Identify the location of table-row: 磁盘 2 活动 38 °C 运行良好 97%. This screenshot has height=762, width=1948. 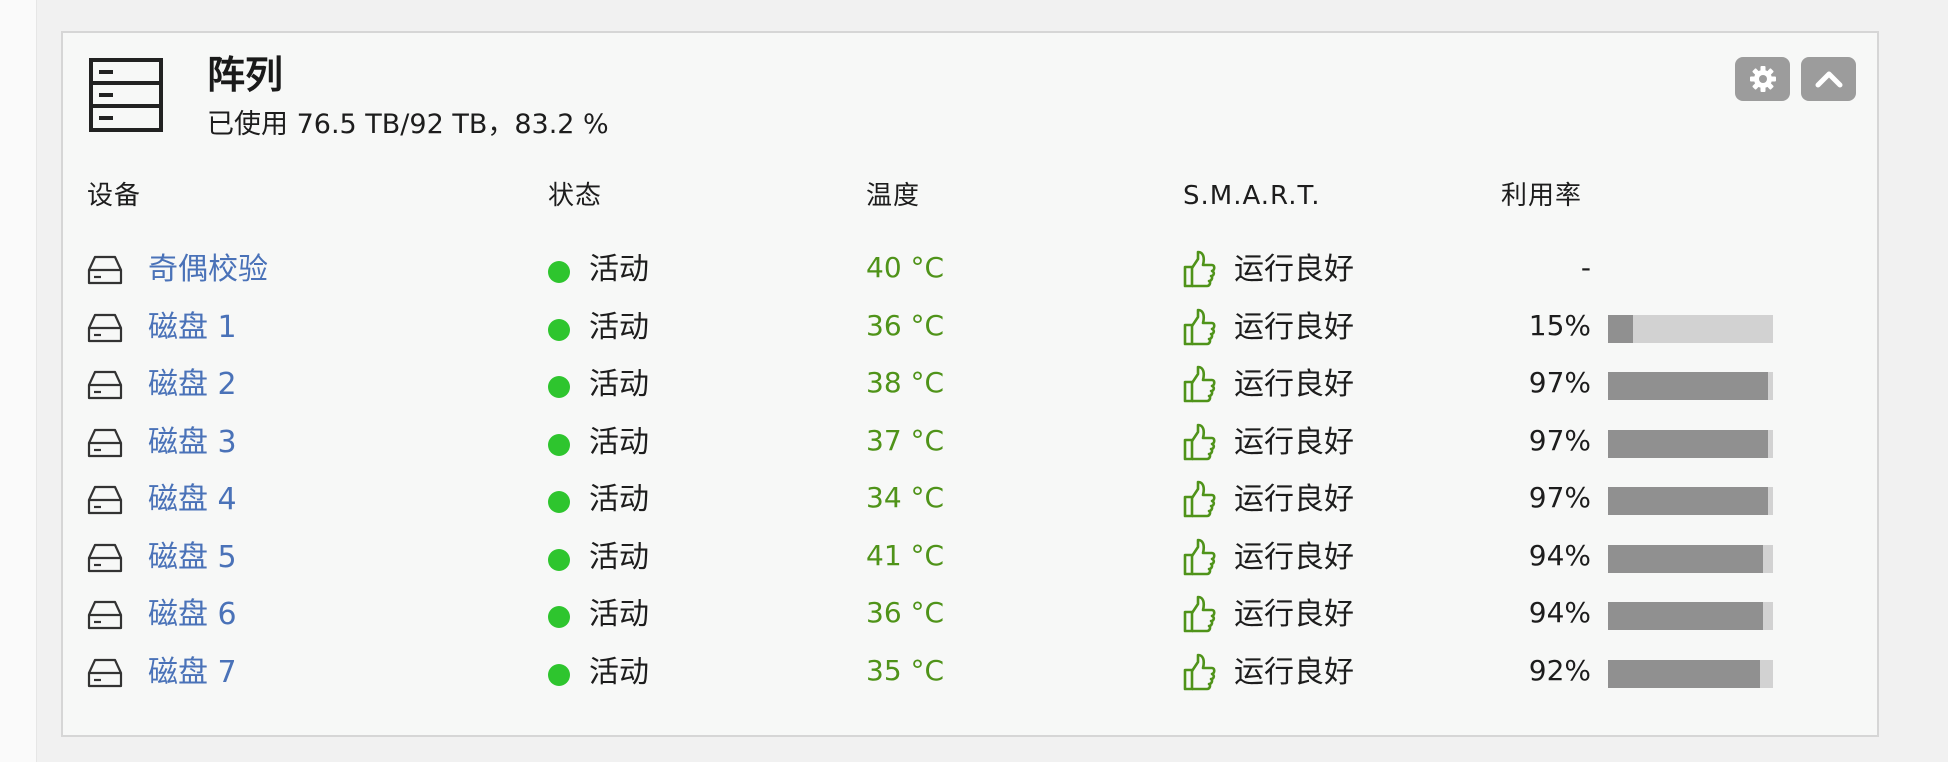
(970, 385).